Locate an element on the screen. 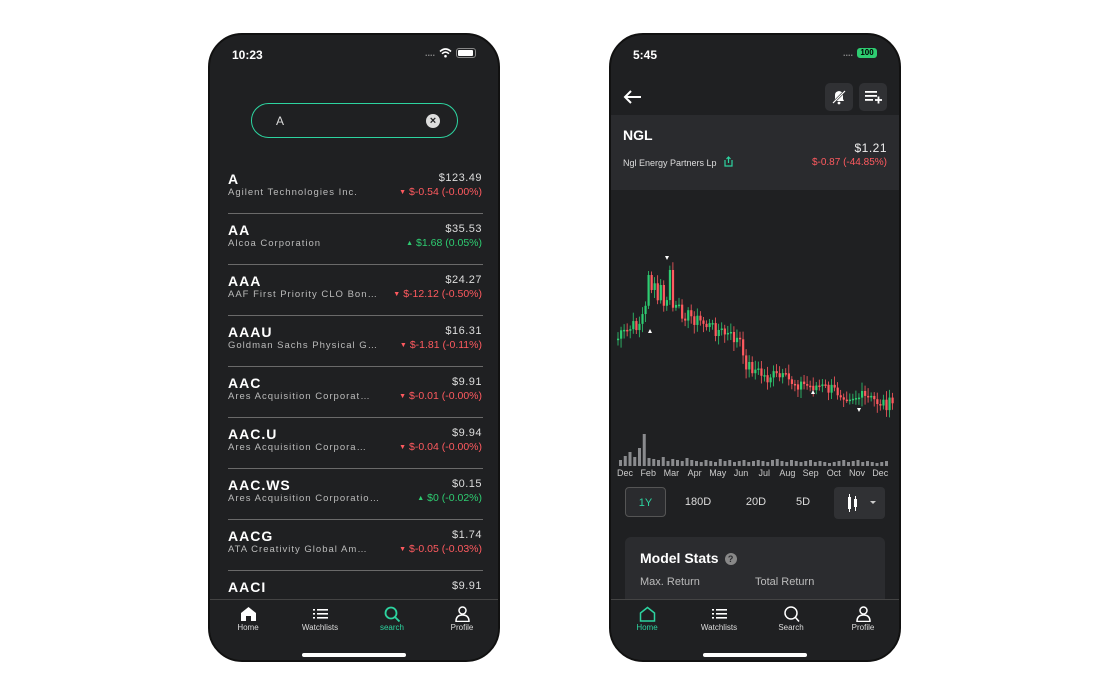 This screenshot has height=695, width=1110. result-change: ▼ $-0.04 (-0.00%) is located at coordinates (440, 447).